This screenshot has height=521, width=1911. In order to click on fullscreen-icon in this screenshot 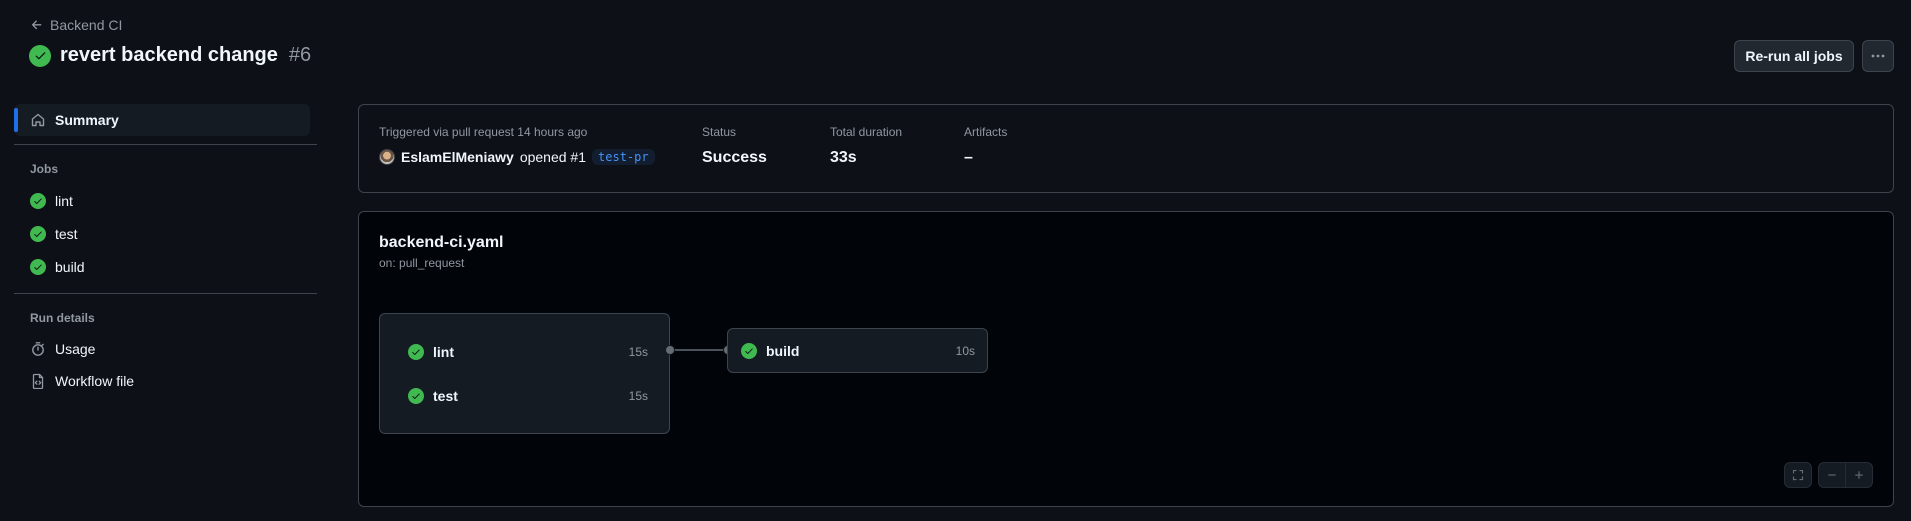, I will do `click(1798, 475)`.